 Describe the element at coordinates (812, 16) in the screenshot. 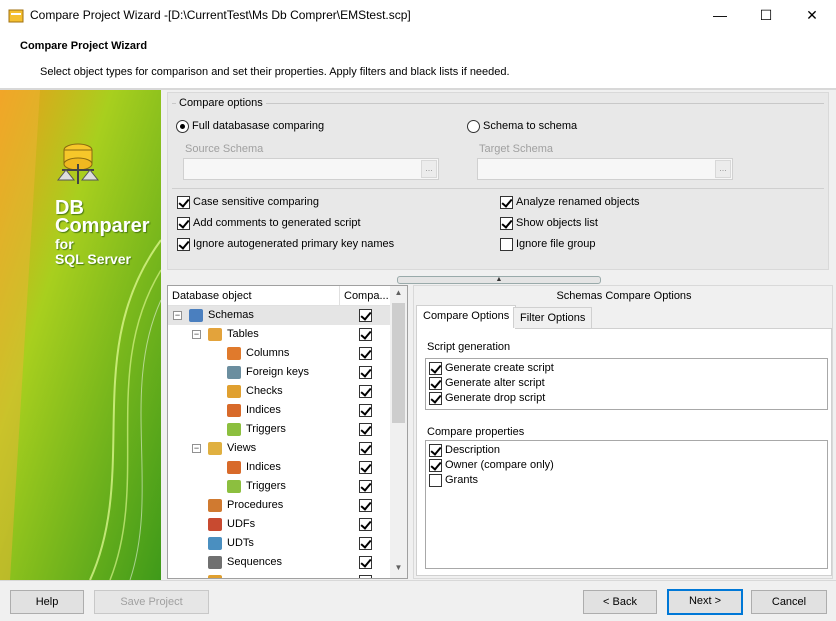

I see `close-button: ✕` at that location.